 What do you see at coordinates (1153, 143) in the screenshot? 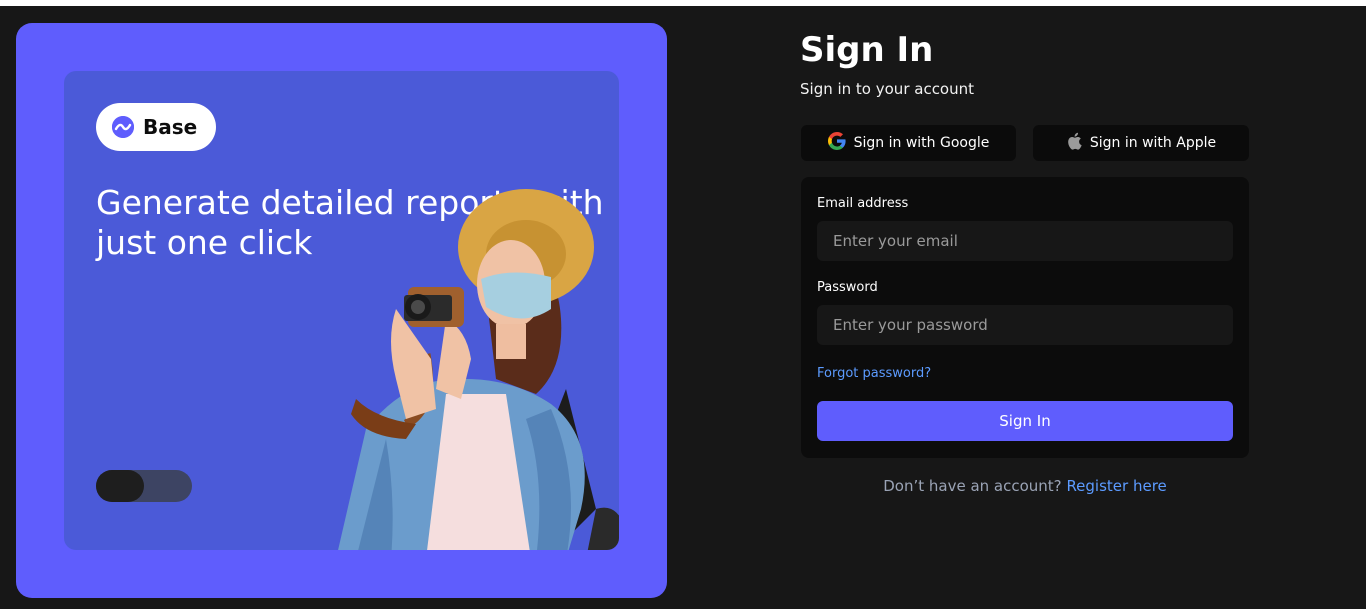
I see `apple-signin-label: Sign in with Apple` at bounding box center [1153, 143].